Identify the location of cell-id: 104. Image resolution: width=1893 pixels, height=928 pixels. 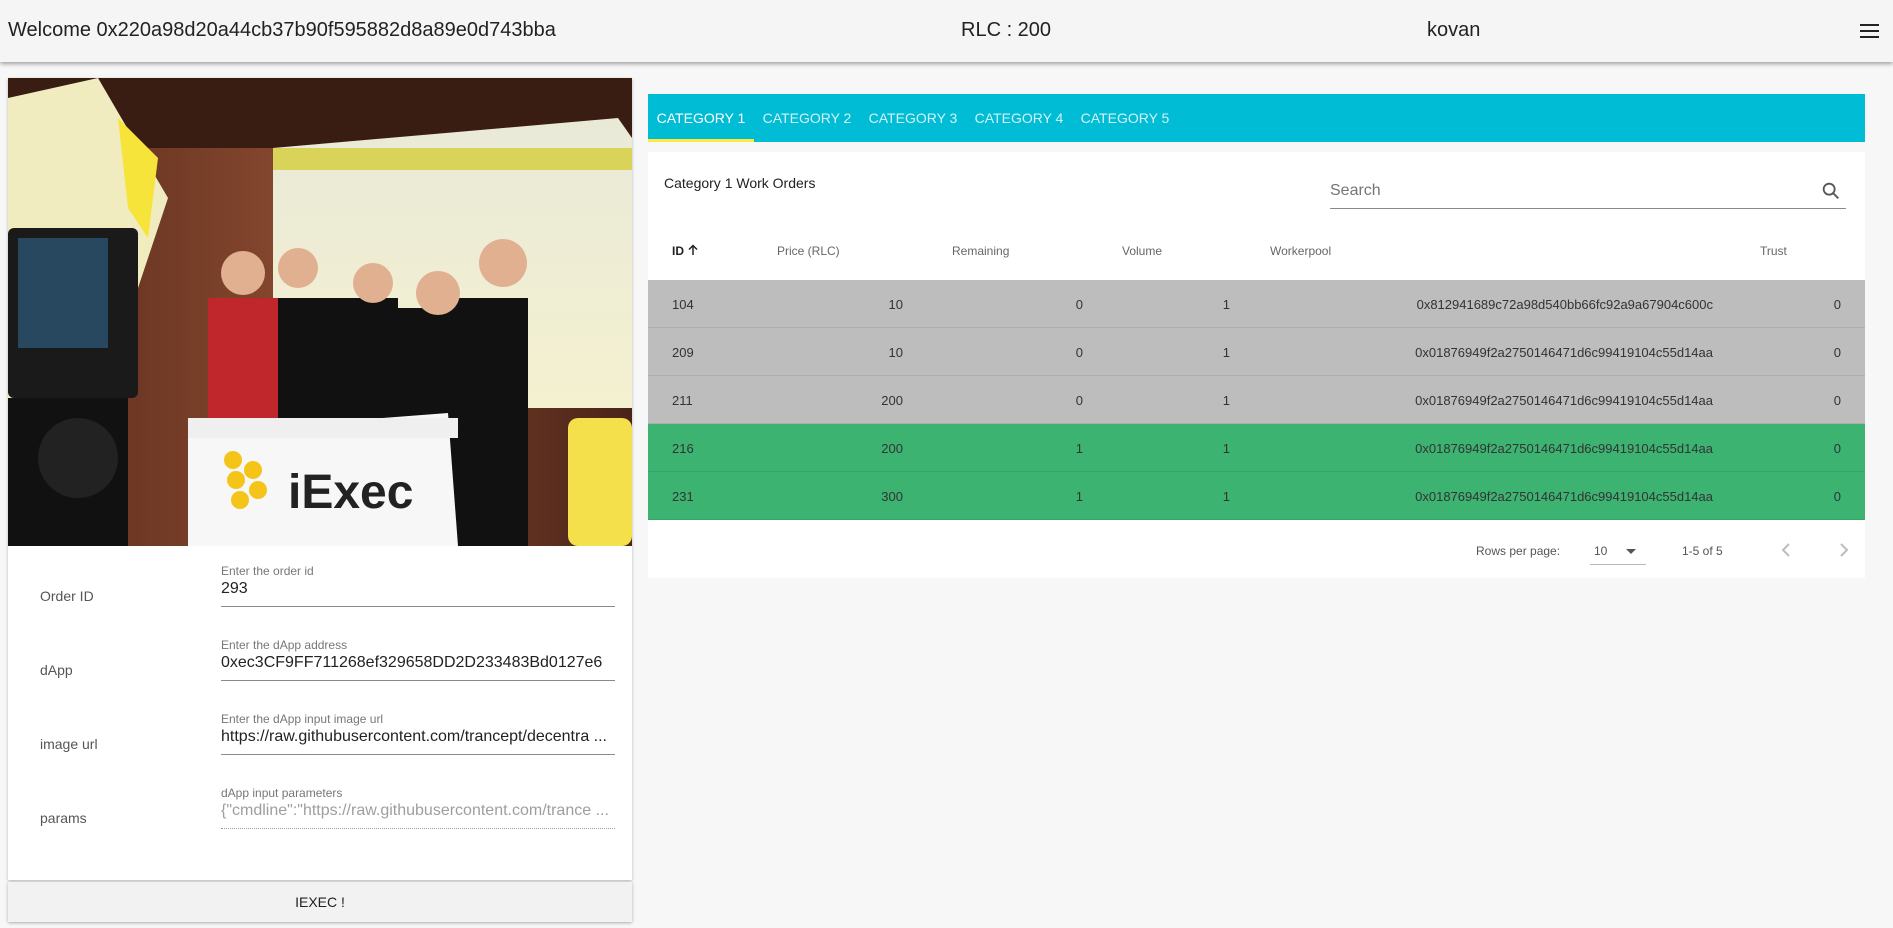
(683, 304).